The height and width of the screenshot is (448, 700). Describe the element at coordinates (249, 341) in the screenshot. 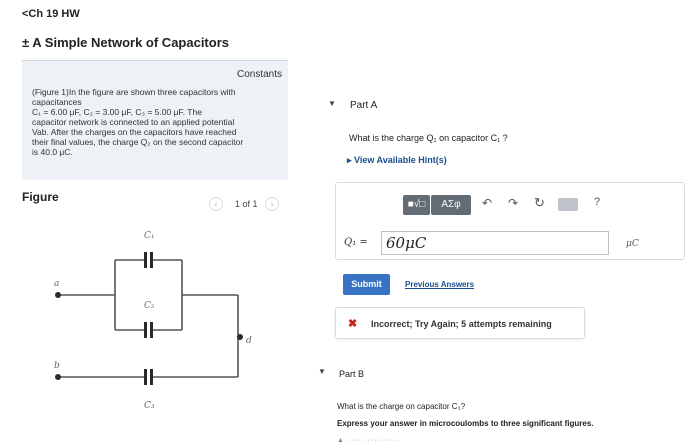

I see `label-d: d` at that location.